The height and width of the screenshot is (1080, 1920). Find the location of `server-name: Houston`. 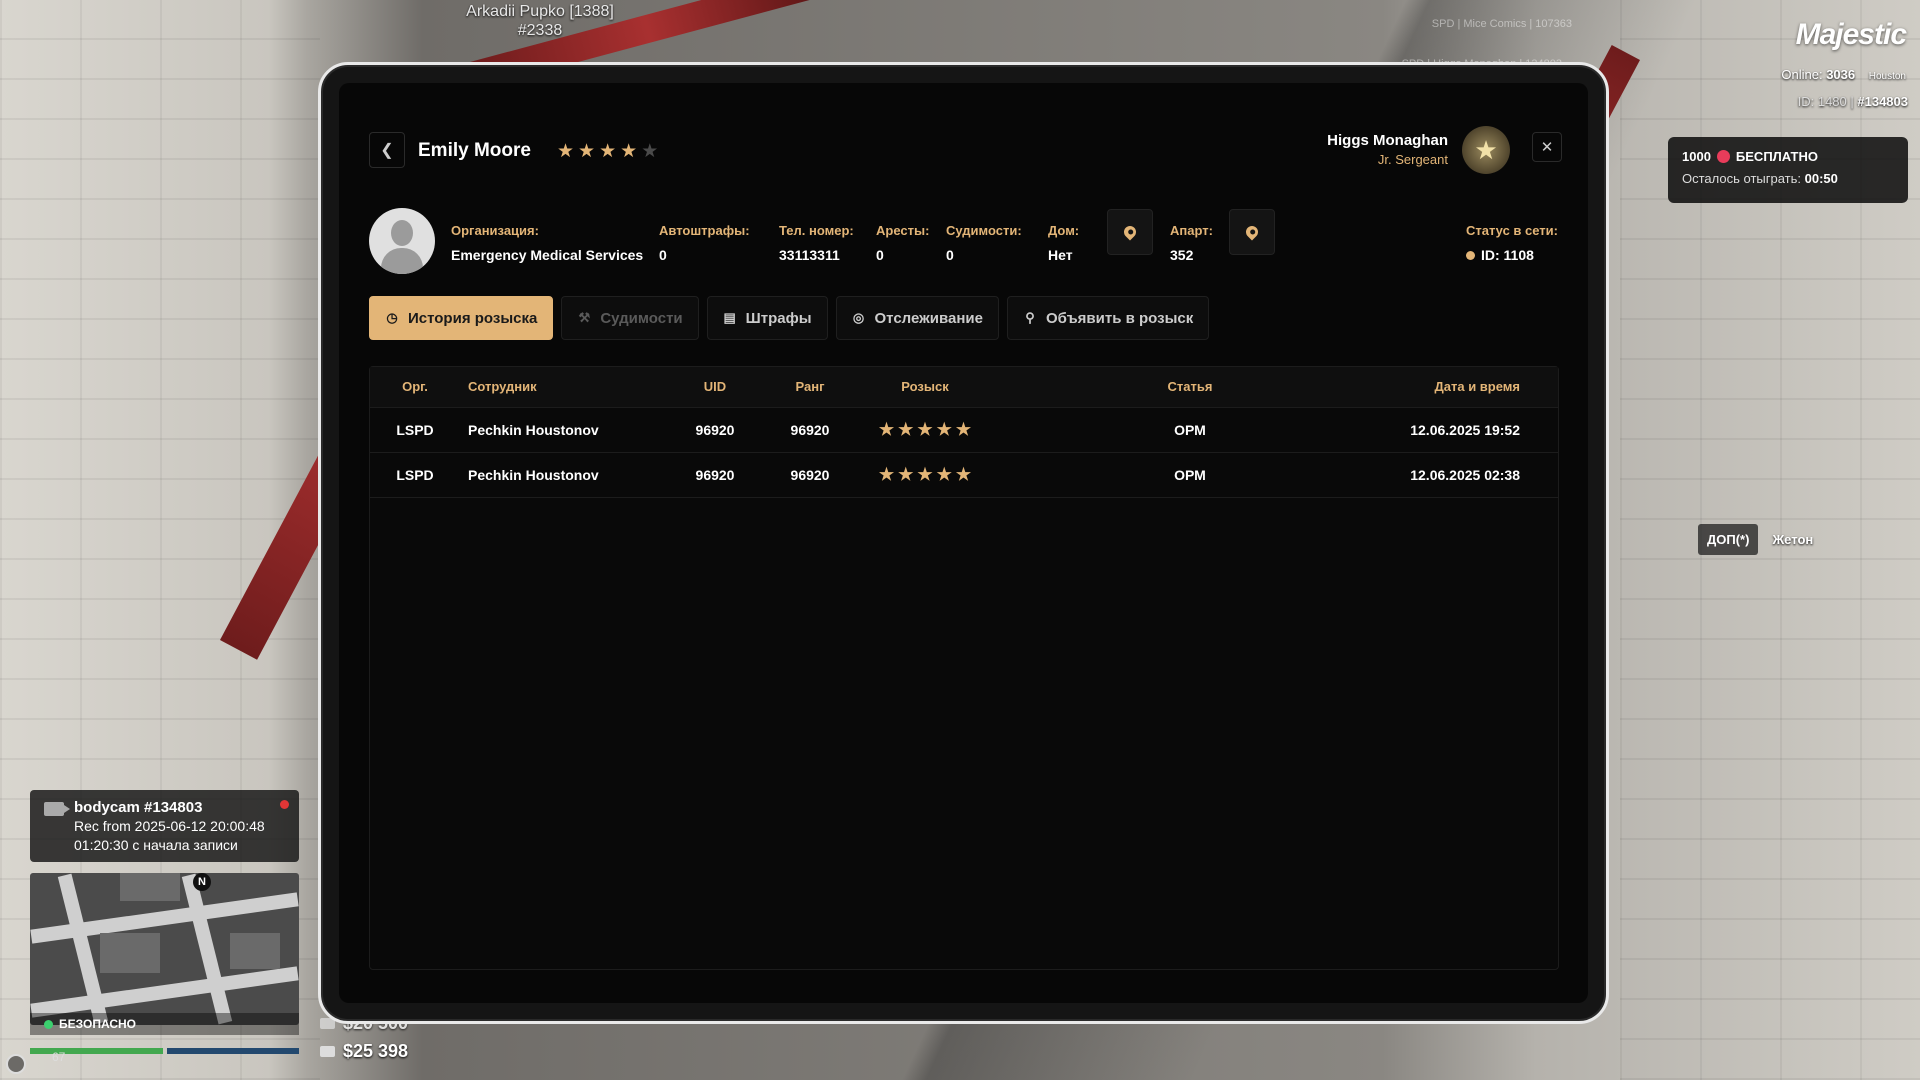

server-name: Houston is located at coordinates (1887, 76).